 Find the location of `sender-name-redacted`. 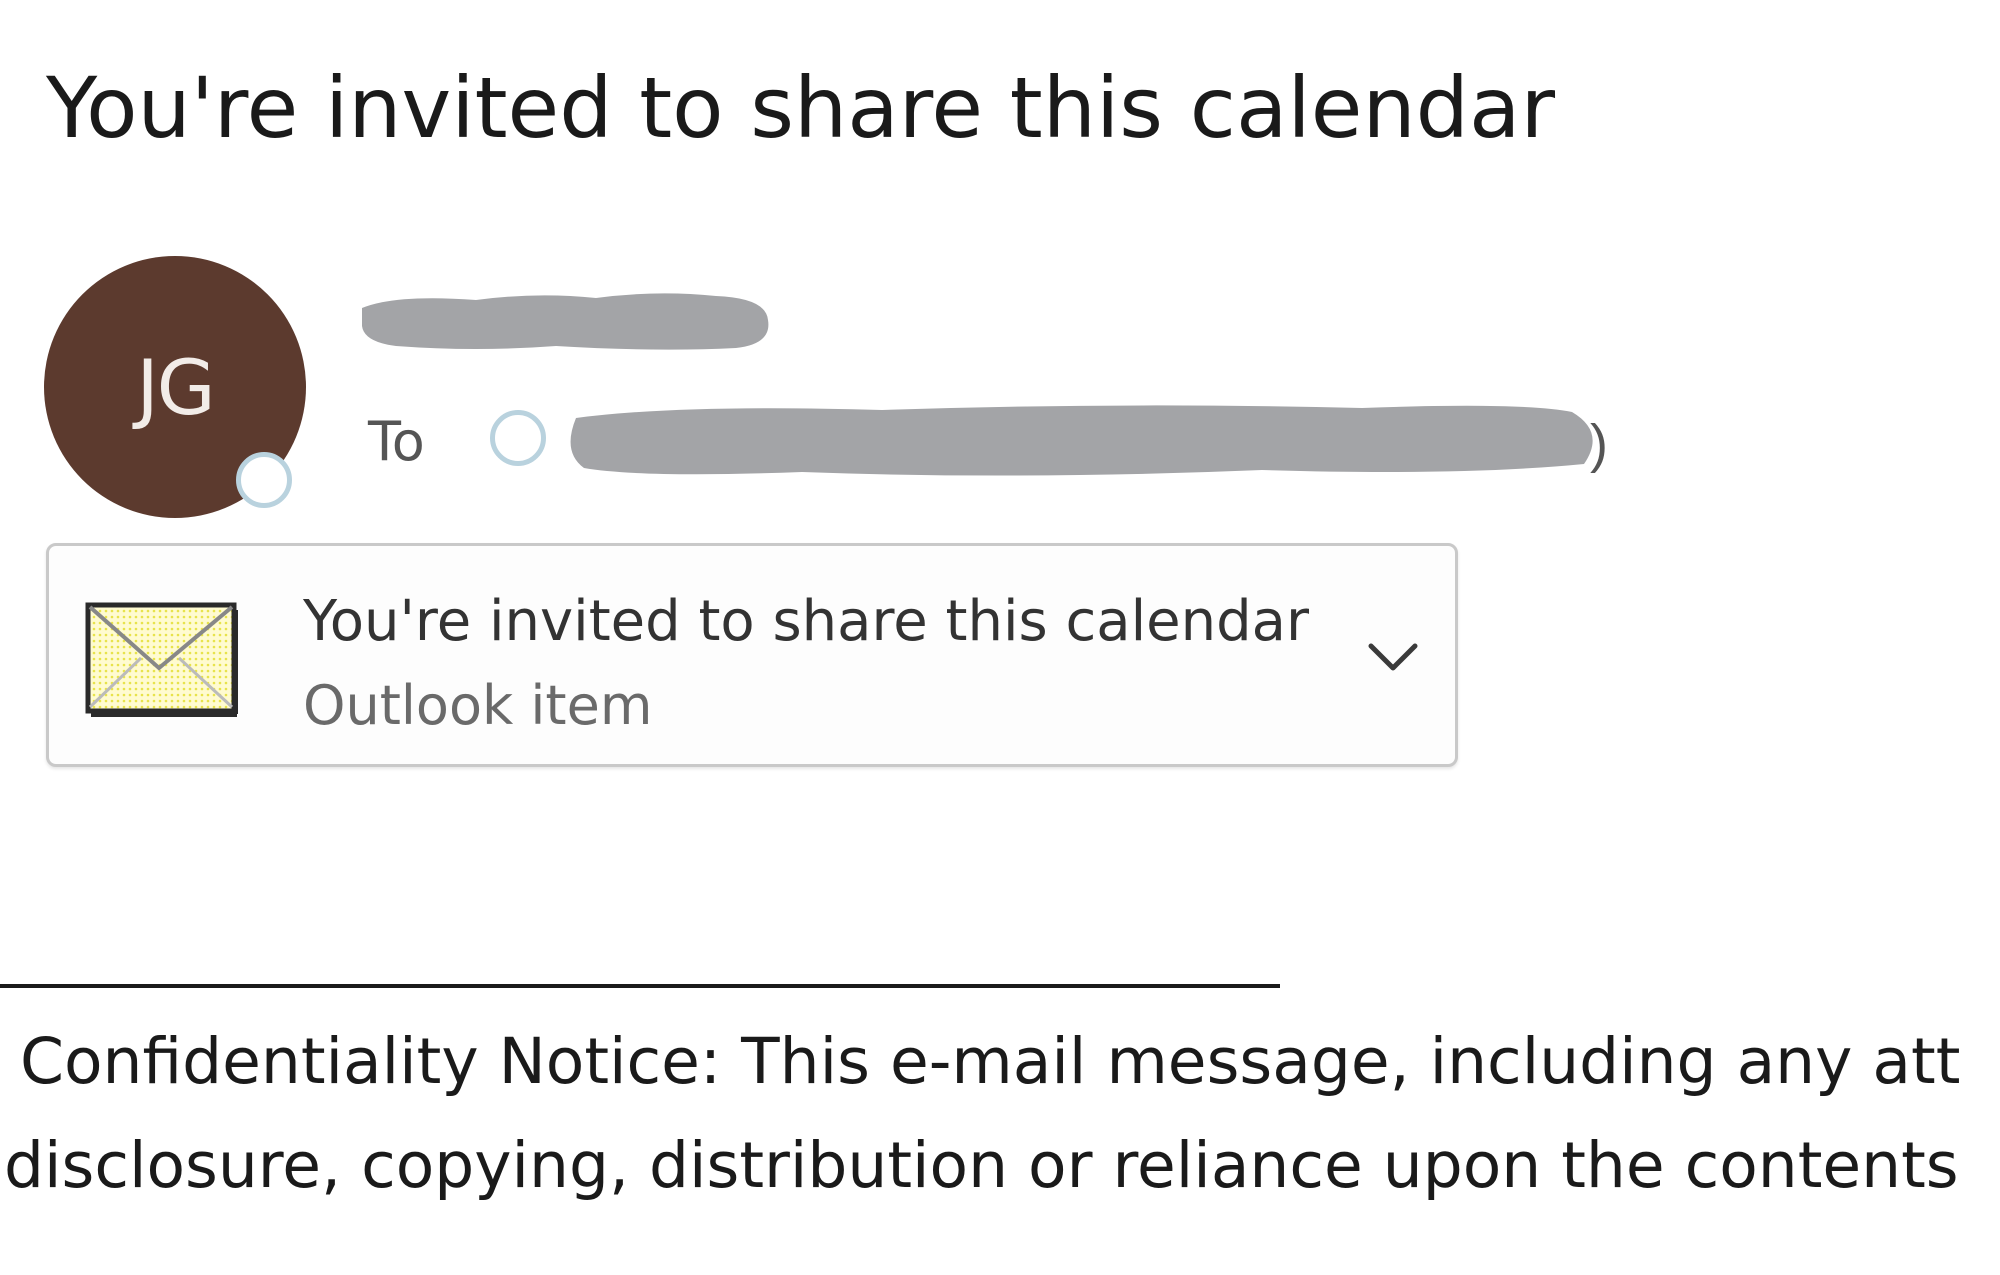

sender-name-redacted is located at coordinates (566, 322).